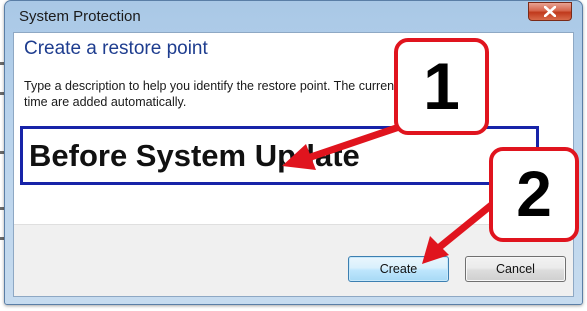 The image size is (587, 311). I want to click on step-2-callout: 2, so click(534, 194).